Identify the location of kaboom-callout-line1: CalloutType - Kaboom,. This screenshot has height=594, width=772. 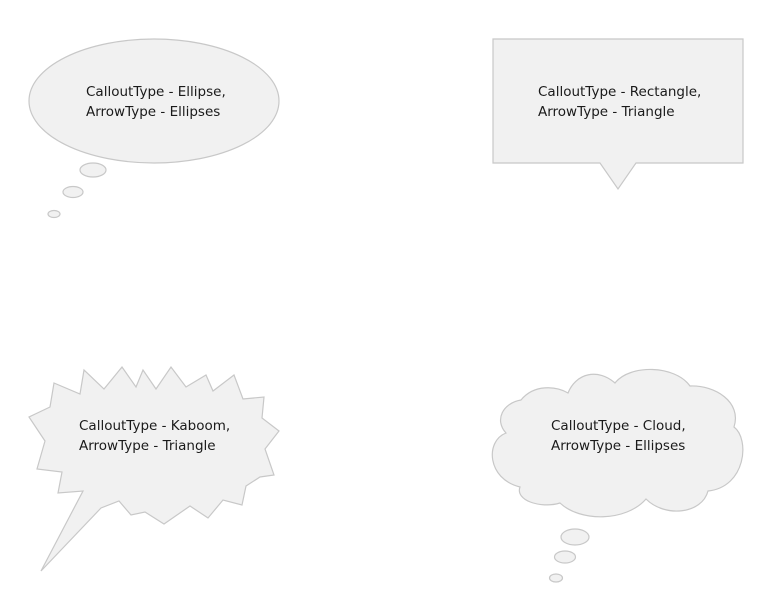
(155, 426).